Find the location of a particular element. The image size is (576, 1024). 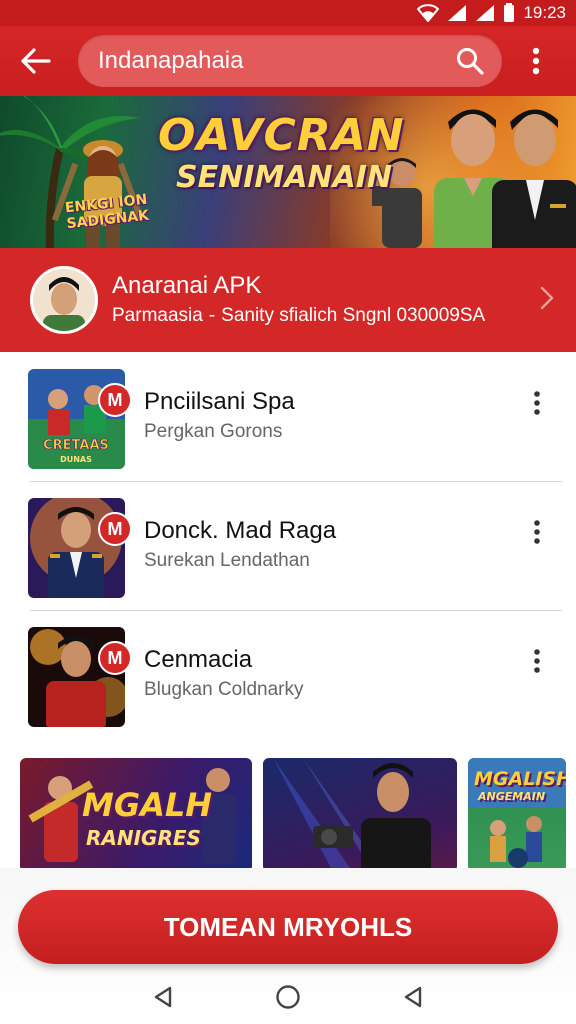

list-item: M Donck. Mad Raga Surekan Lendathan is located at coordinates (288, 545).